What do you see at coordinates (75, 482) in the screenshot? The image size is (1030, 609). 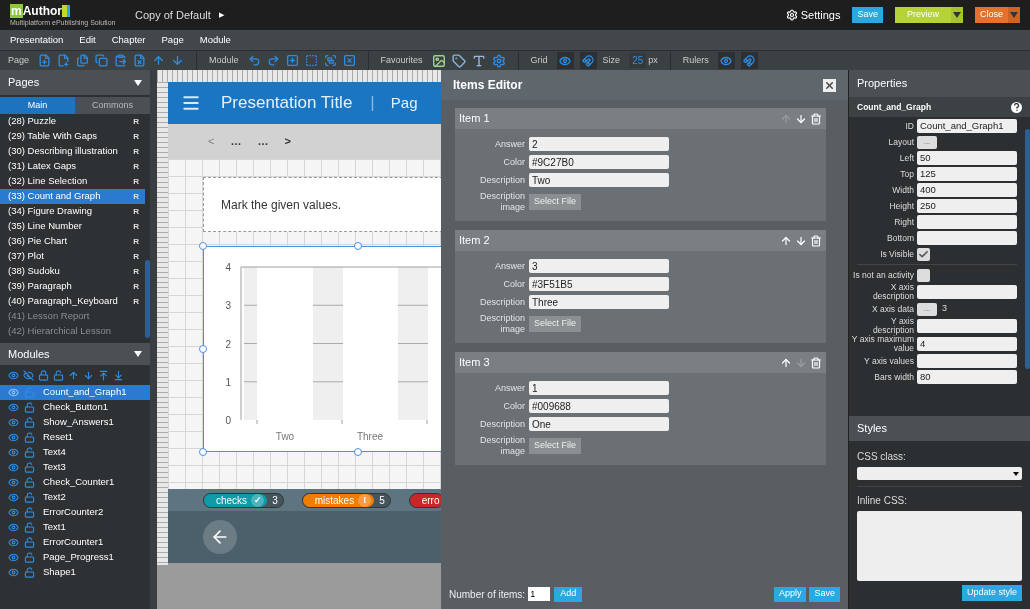 I see `list-item: Check_Counter1` at bounding box center [75, 482].